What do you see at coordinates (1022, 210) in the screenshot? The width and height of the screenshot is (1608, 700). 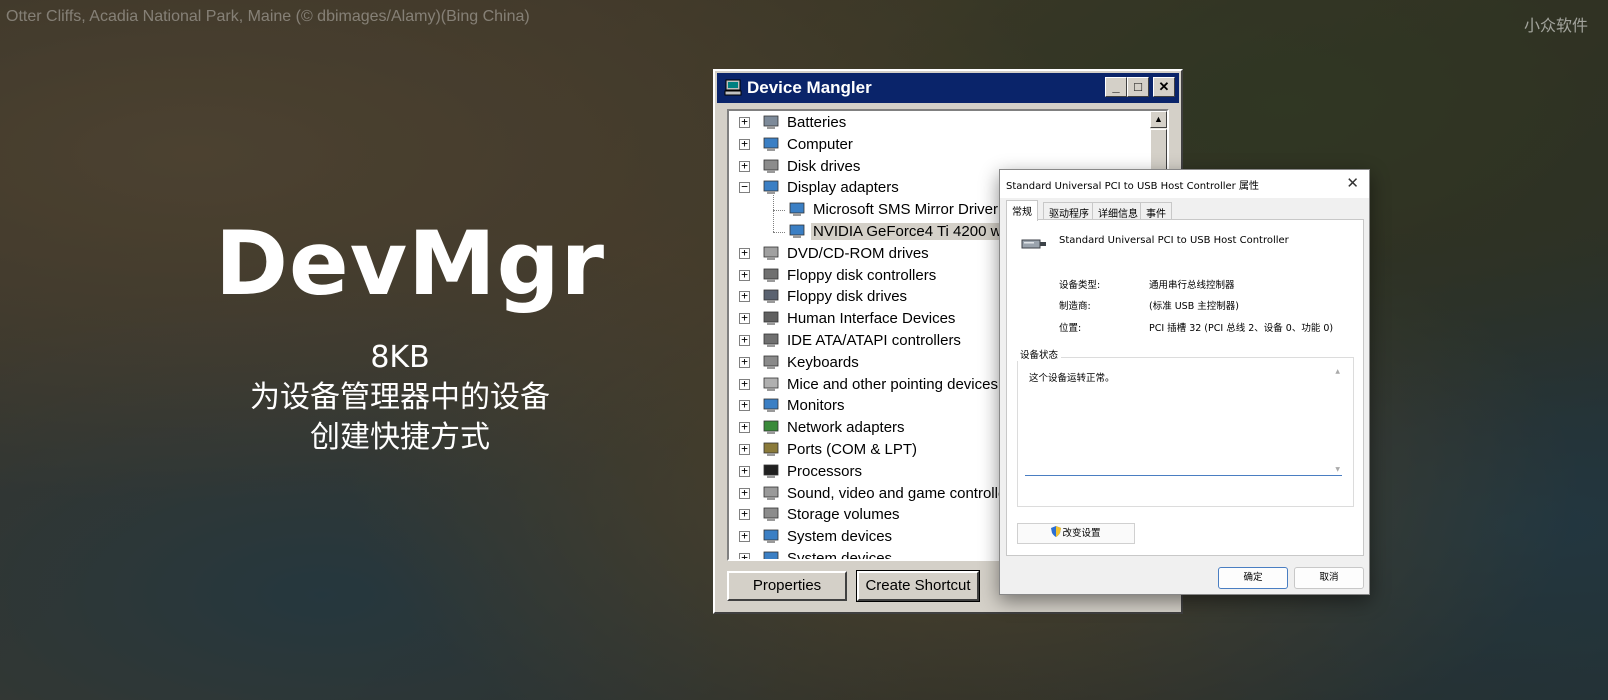 I see `tab-general: 常规` at bounding box center [1022, 210].